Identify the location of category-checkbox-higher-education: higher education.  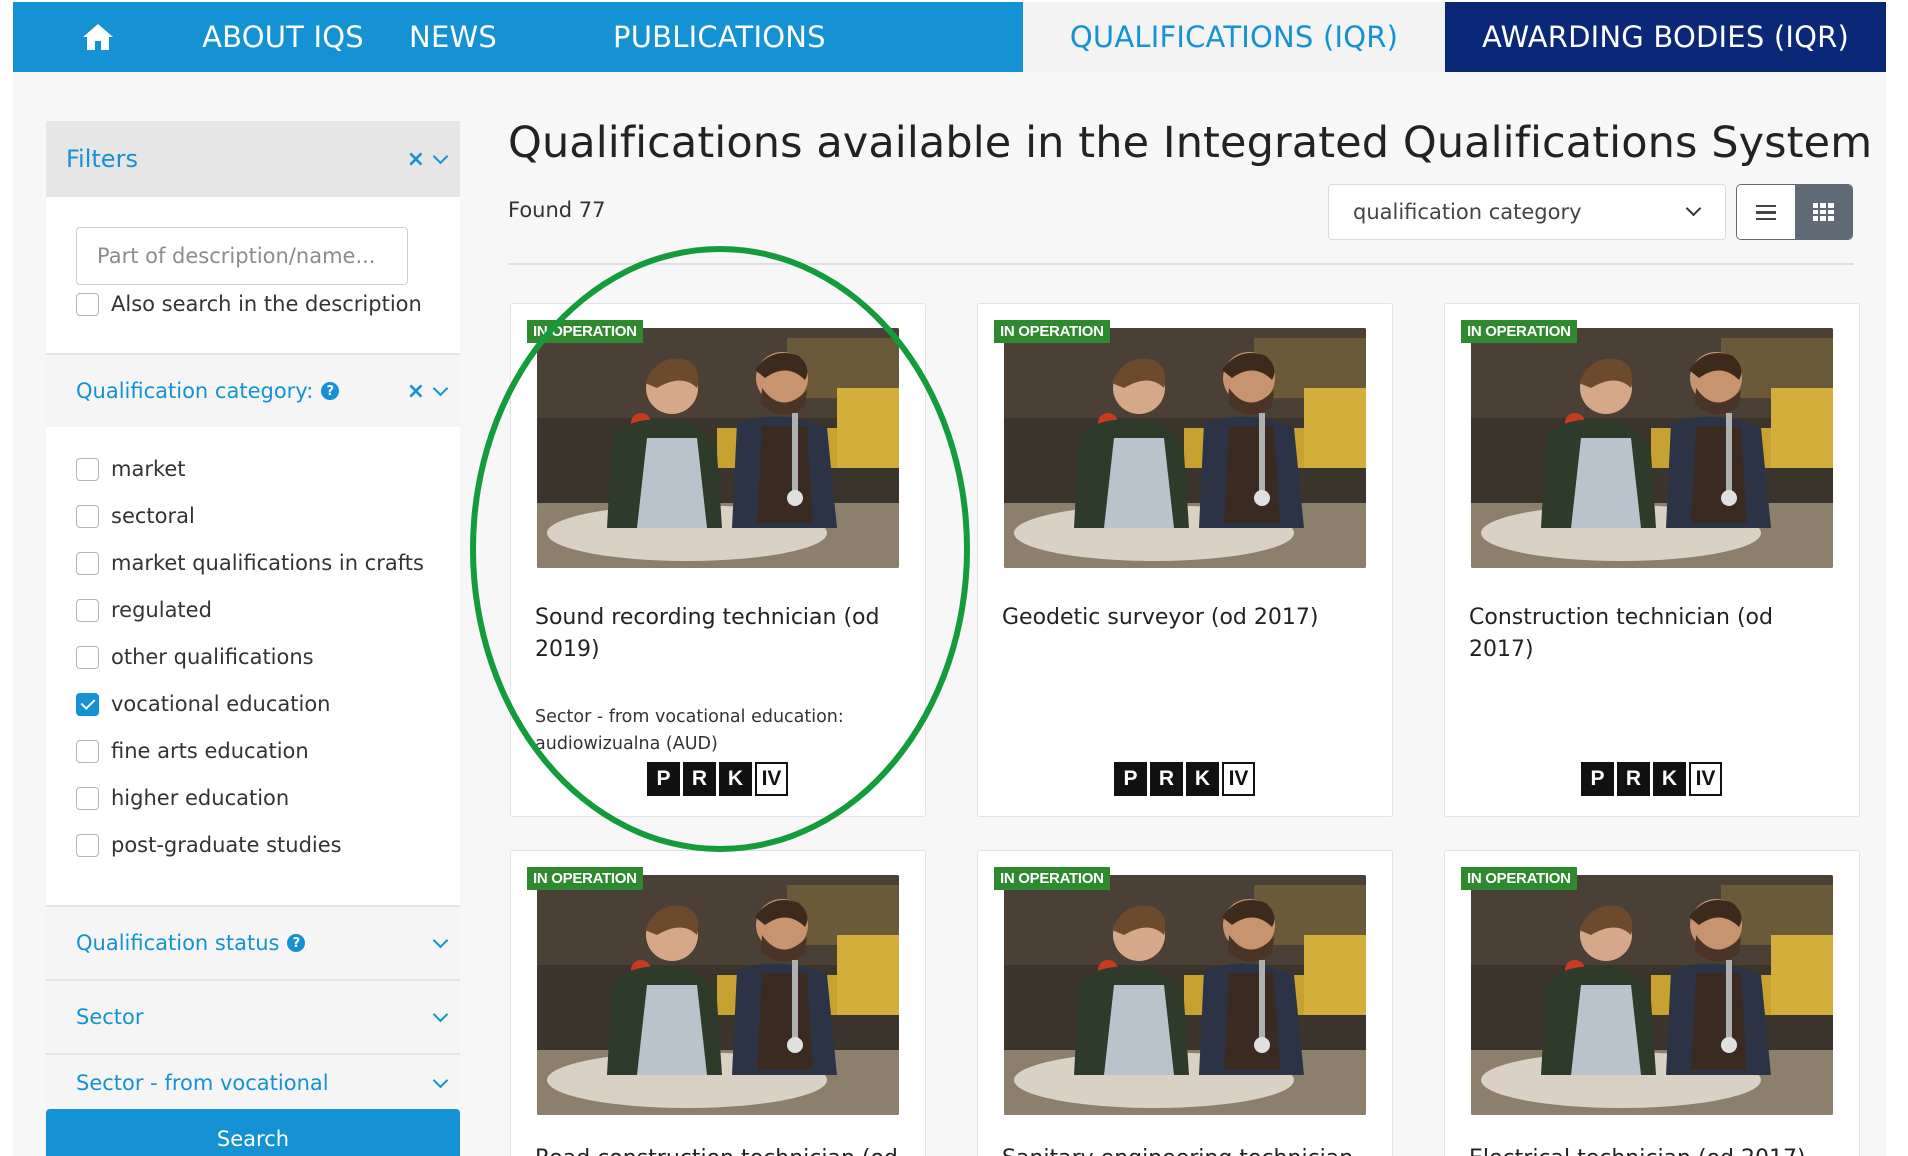
(182, 798).